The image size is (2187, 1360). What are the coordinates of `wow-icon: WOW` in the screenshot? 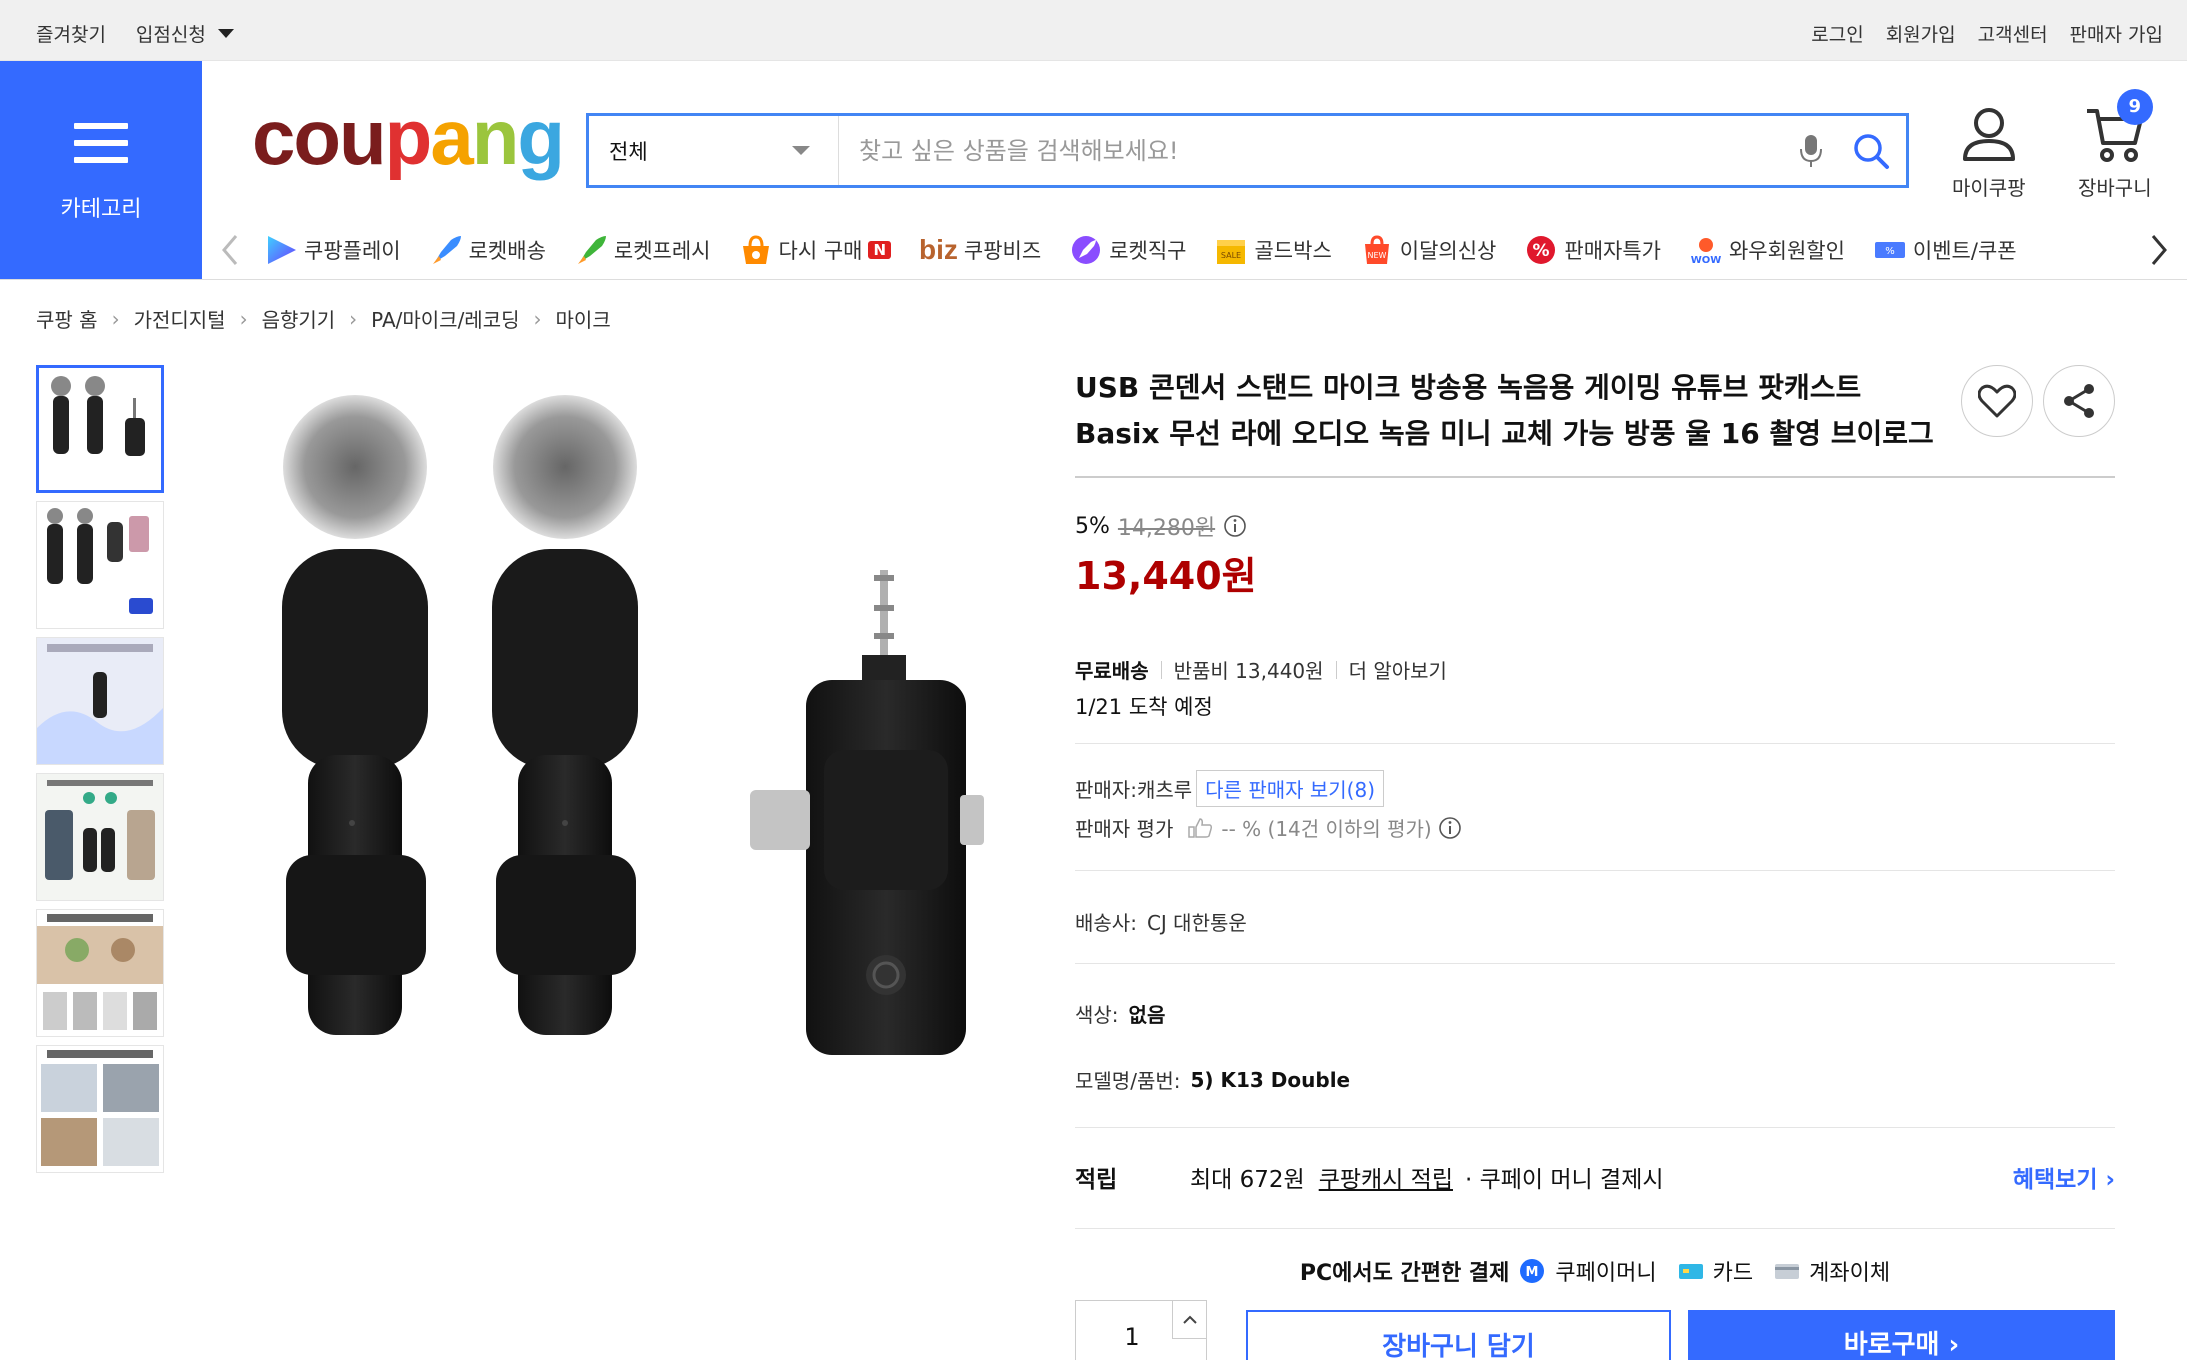 It's located at (1706, 252).